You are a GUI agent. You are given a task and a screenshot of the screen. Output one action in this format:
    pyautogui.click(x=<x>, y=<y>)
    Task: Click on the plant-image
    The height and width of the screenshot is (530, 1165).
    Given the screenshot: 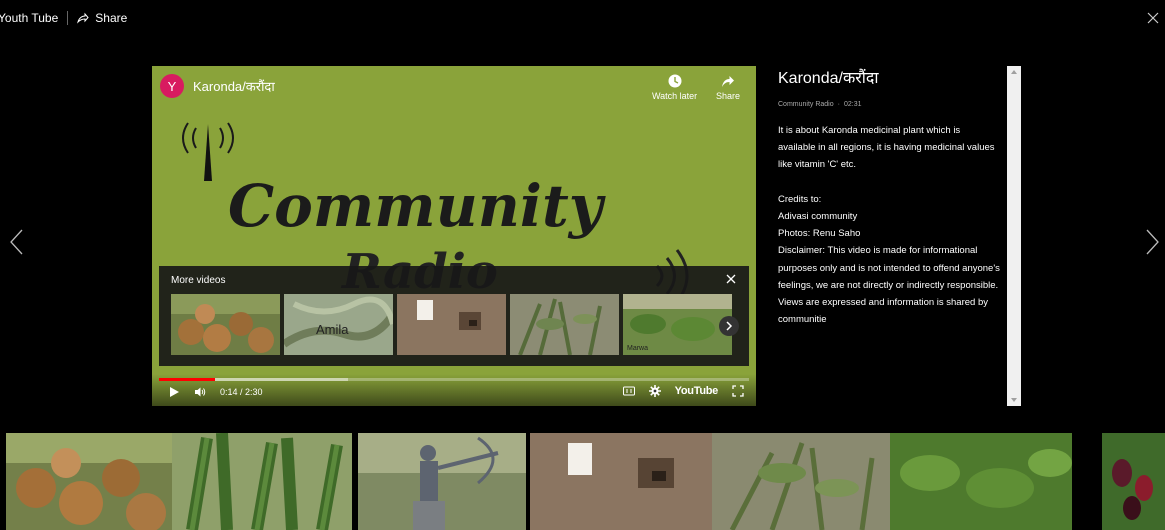 What is the action you would take?
    pyautogui.click(x=564, y=324)
    